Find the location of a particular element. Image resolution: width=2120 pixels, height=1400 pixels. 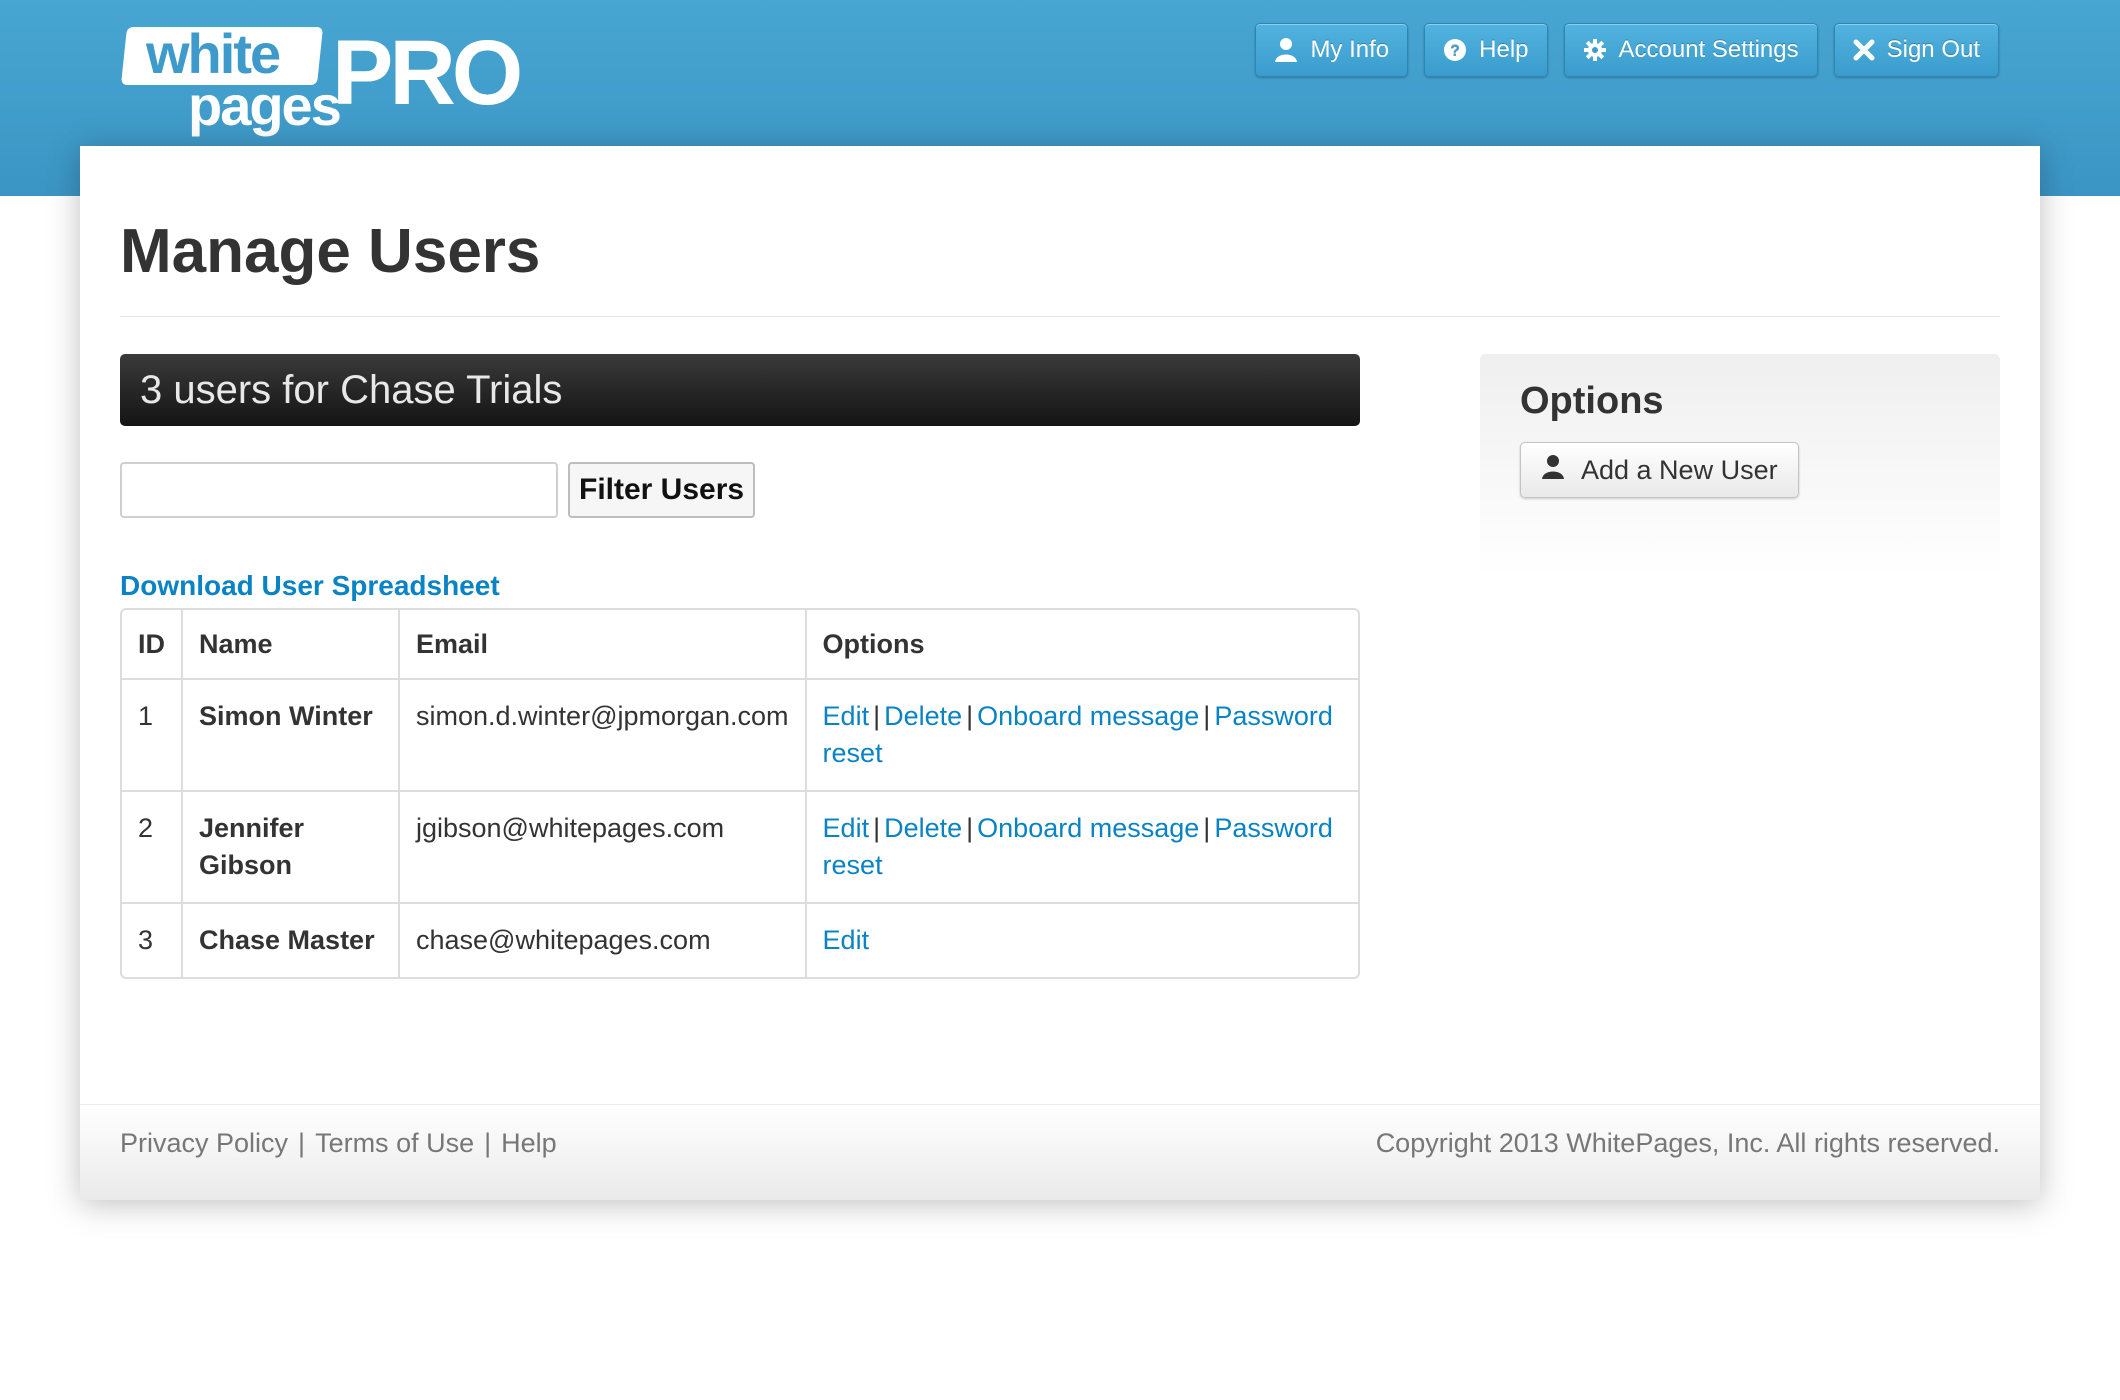

help-button: ? Help is located at coordinates (1486, 50).